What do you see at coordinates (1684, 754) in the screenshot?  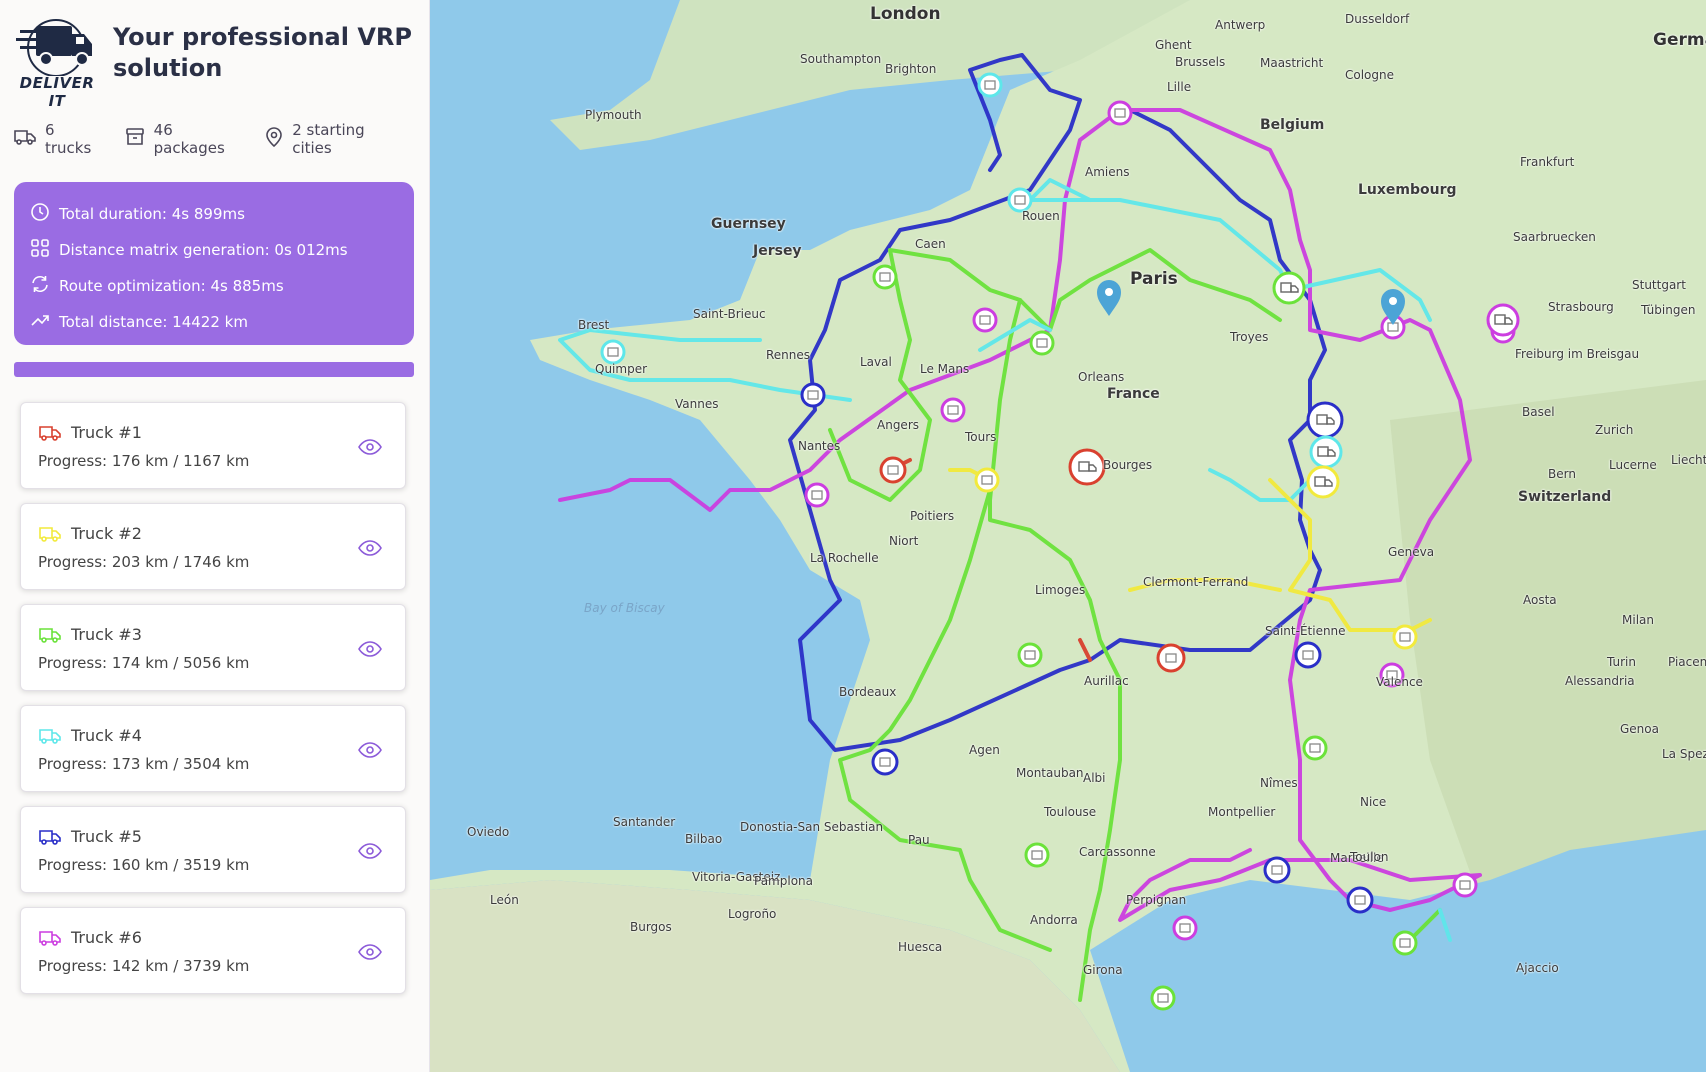 I see `map-place-label: La Spezi` at bounding box center [1684, 754].